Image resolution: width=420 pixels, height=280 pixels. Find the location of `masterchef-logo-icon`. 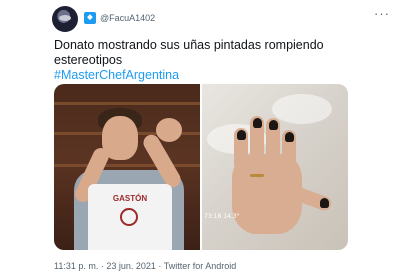

masterchef-logo-icon is located at coordinates (129, 217).